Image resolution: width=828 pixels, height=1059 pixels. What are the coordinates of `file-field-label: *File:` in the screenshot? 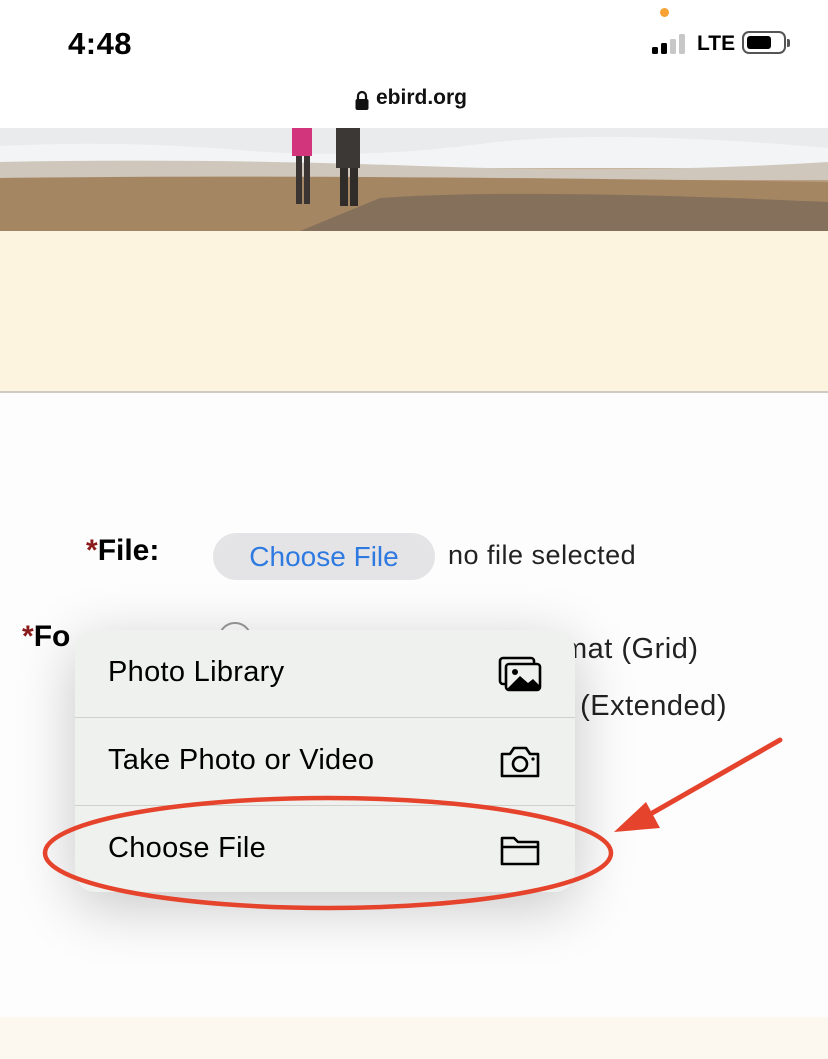 It's located at (122, 551).